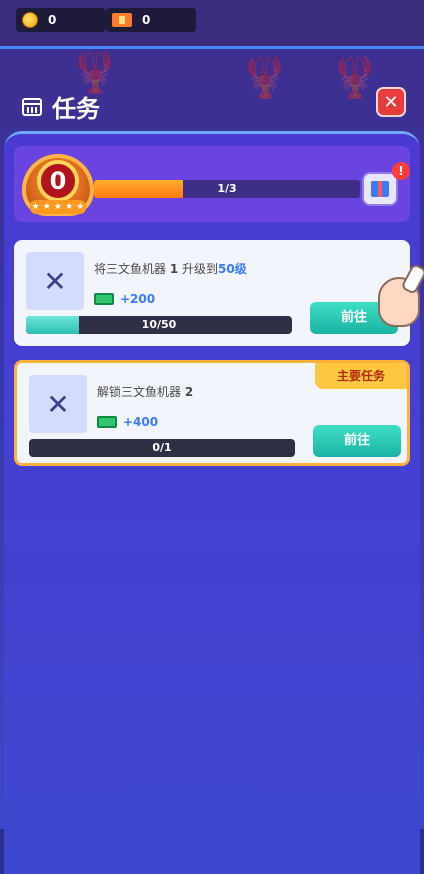 The height and width of the screenshot is (874, 424). I want to click on task-progress-text: 10/50, so click(159, 324).